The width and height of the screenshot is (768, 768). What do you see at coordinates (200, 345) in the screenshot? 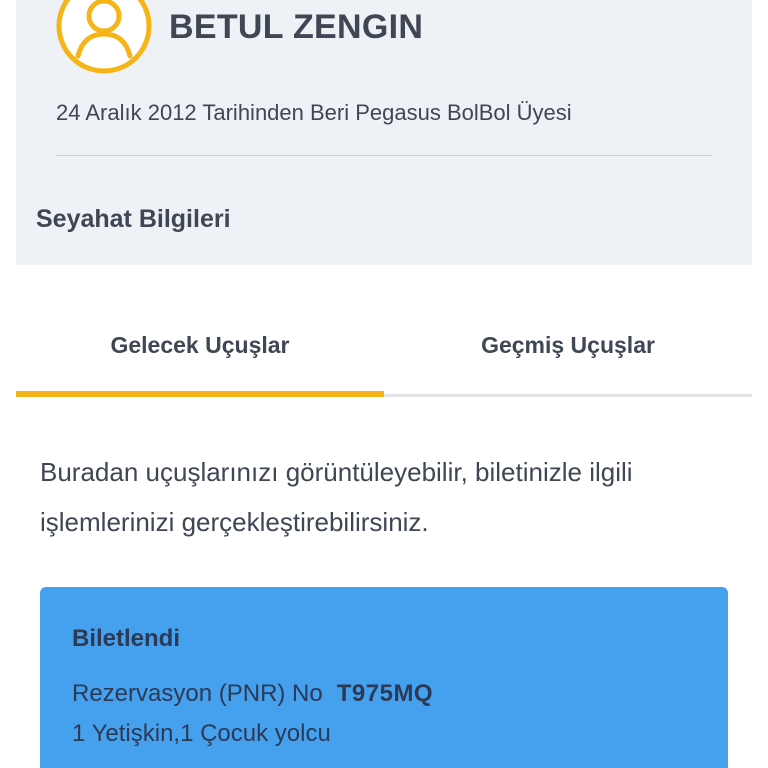
I see `tab-upcoming-label: Gelecek Uçuşlar` at bounding box center [200, 345].